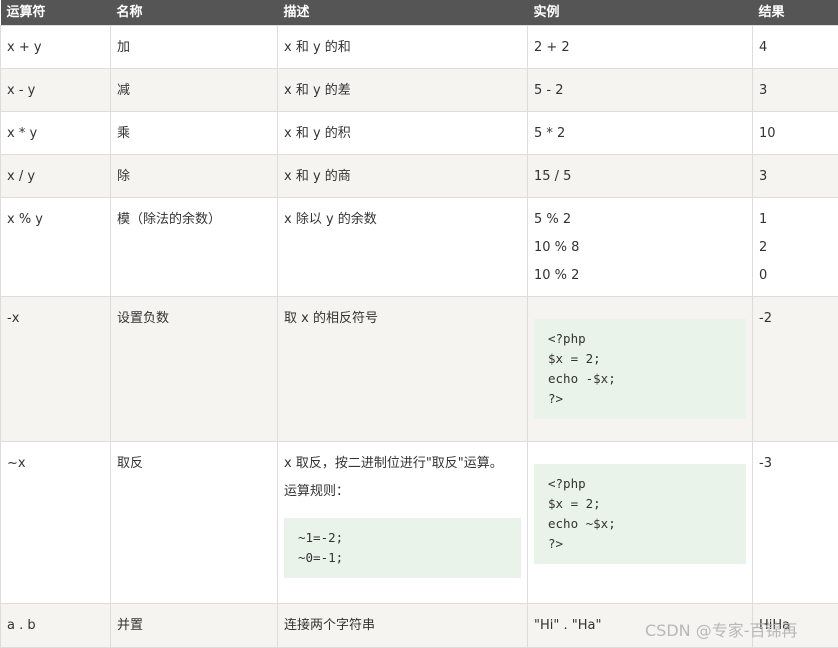  Describe the element at coordinates (640, 514) in the screenshot. I see `code-block: <?php $x = 2; echo ~$x; ?>` at that location.